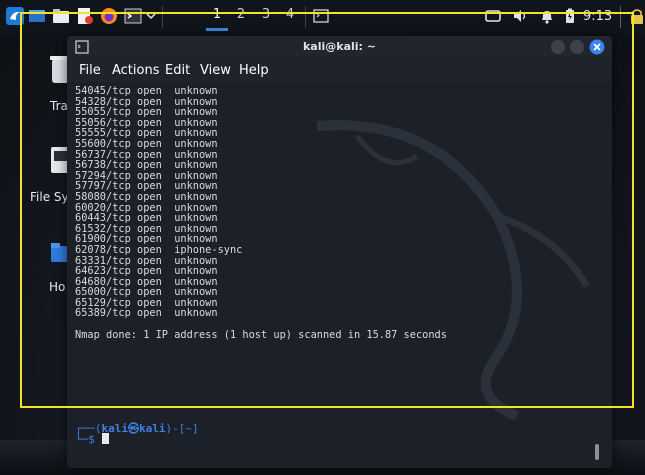 The image size is (645, 475). What do you see at coordinates (597, 47) in the screenshot?
I see `close-icon` at bounding box center [597, 47].